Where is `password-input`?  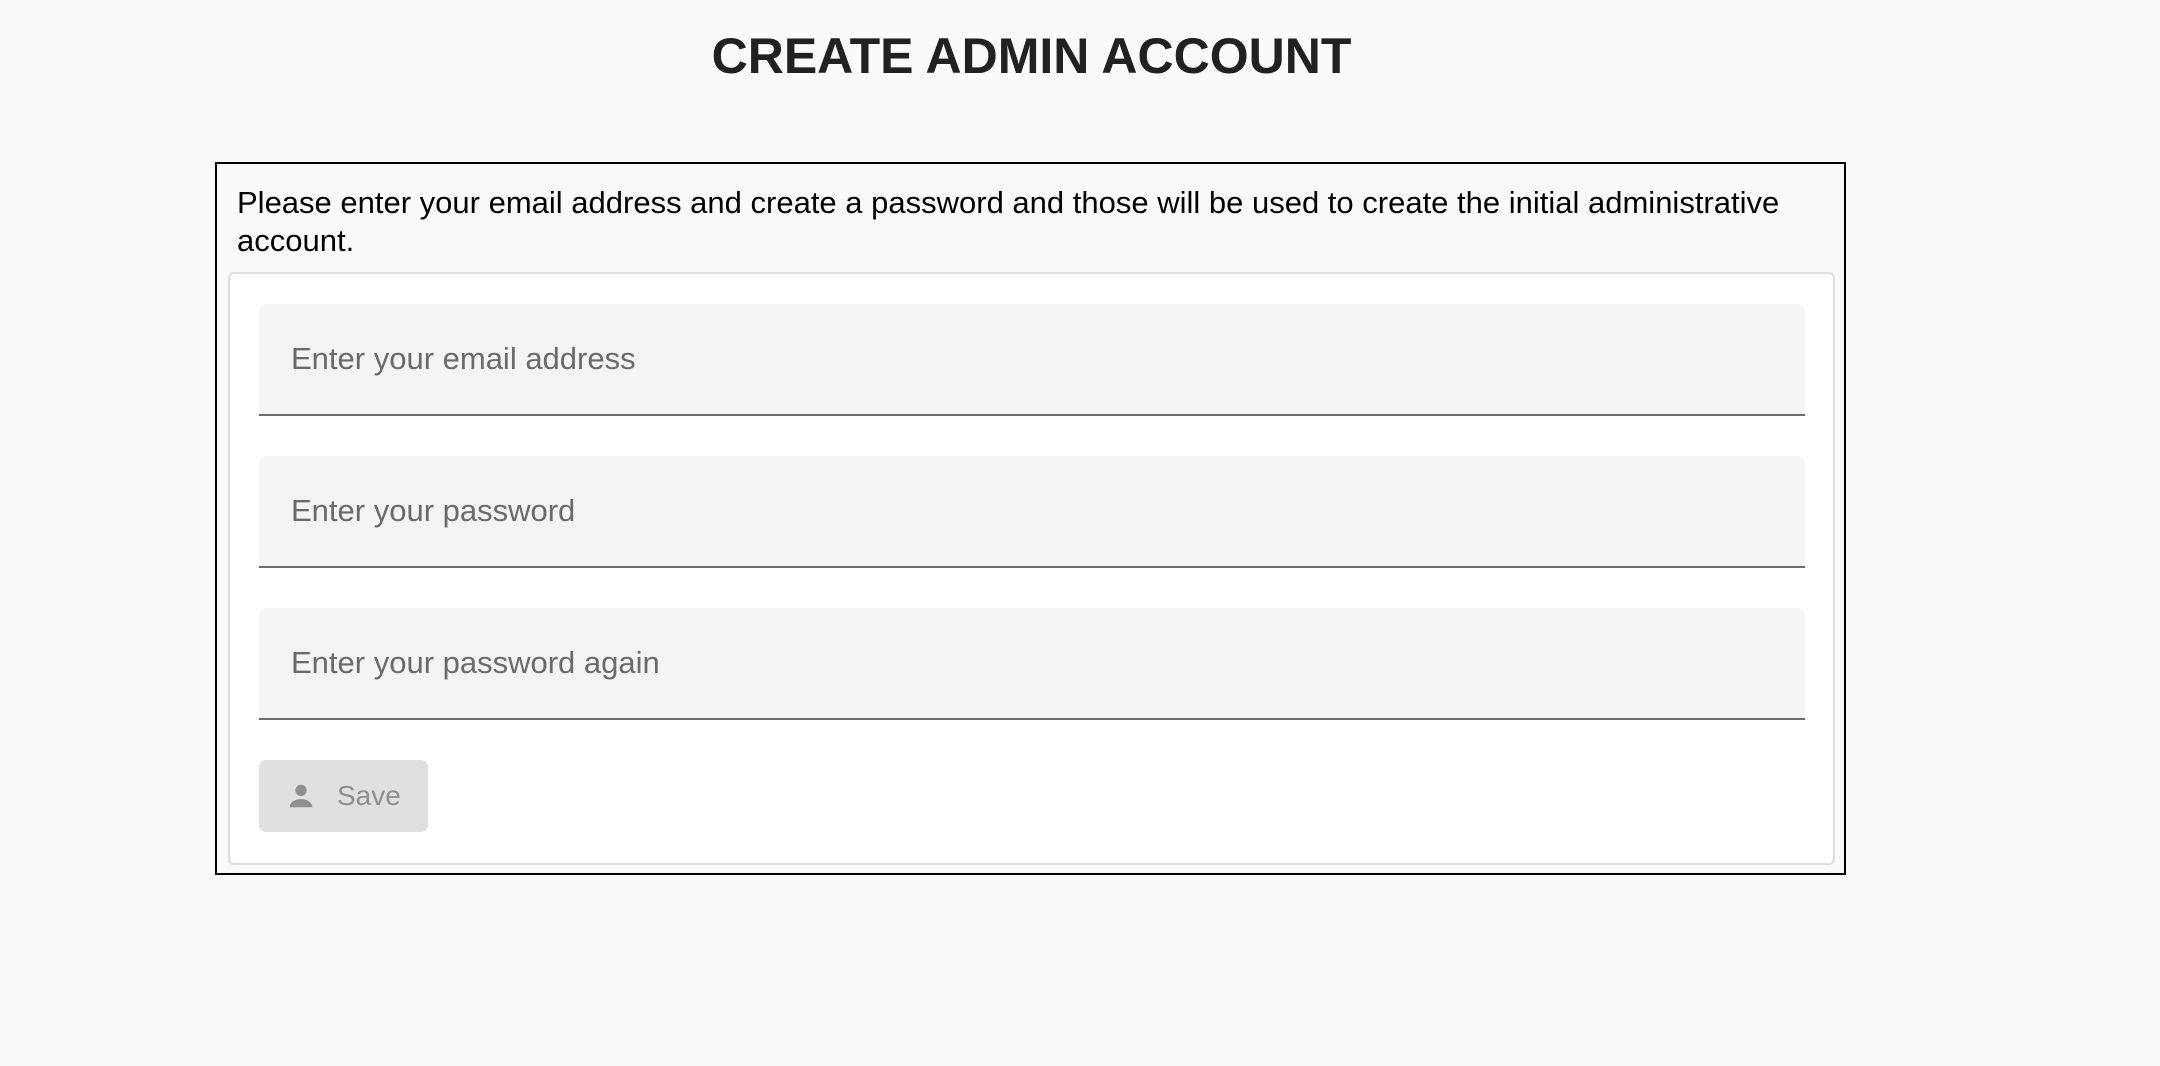
password-input is located at coordinates (1032, 511).